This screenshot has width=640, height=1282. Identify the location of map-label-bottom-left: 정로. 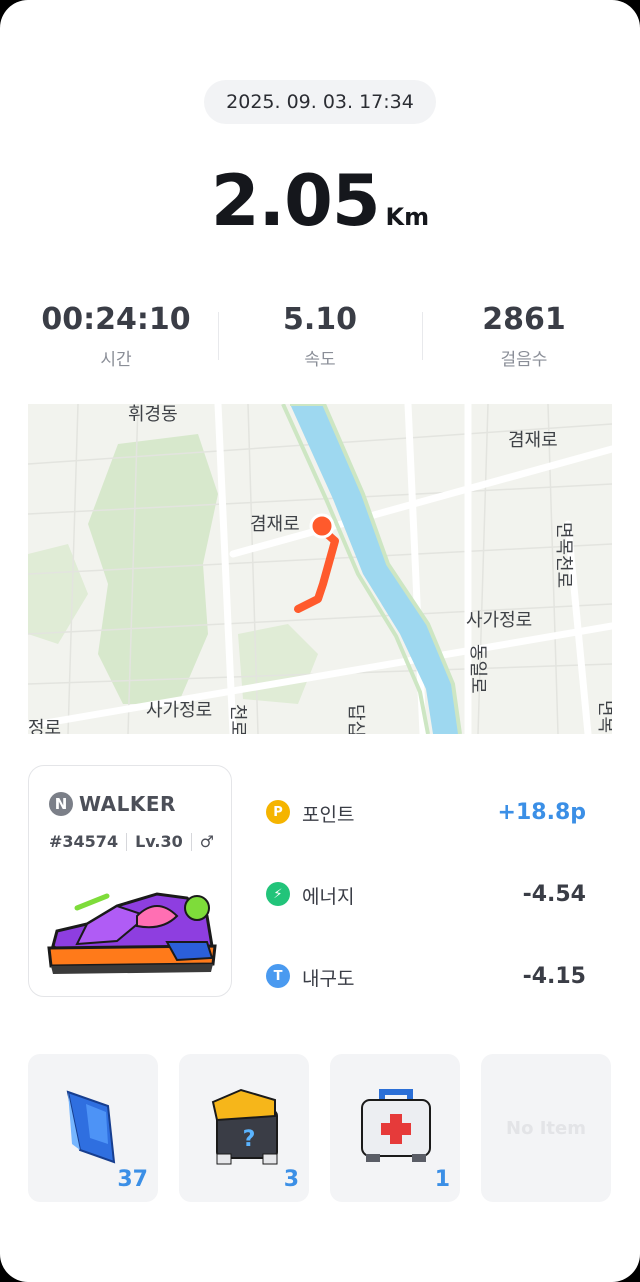
(44, 726).